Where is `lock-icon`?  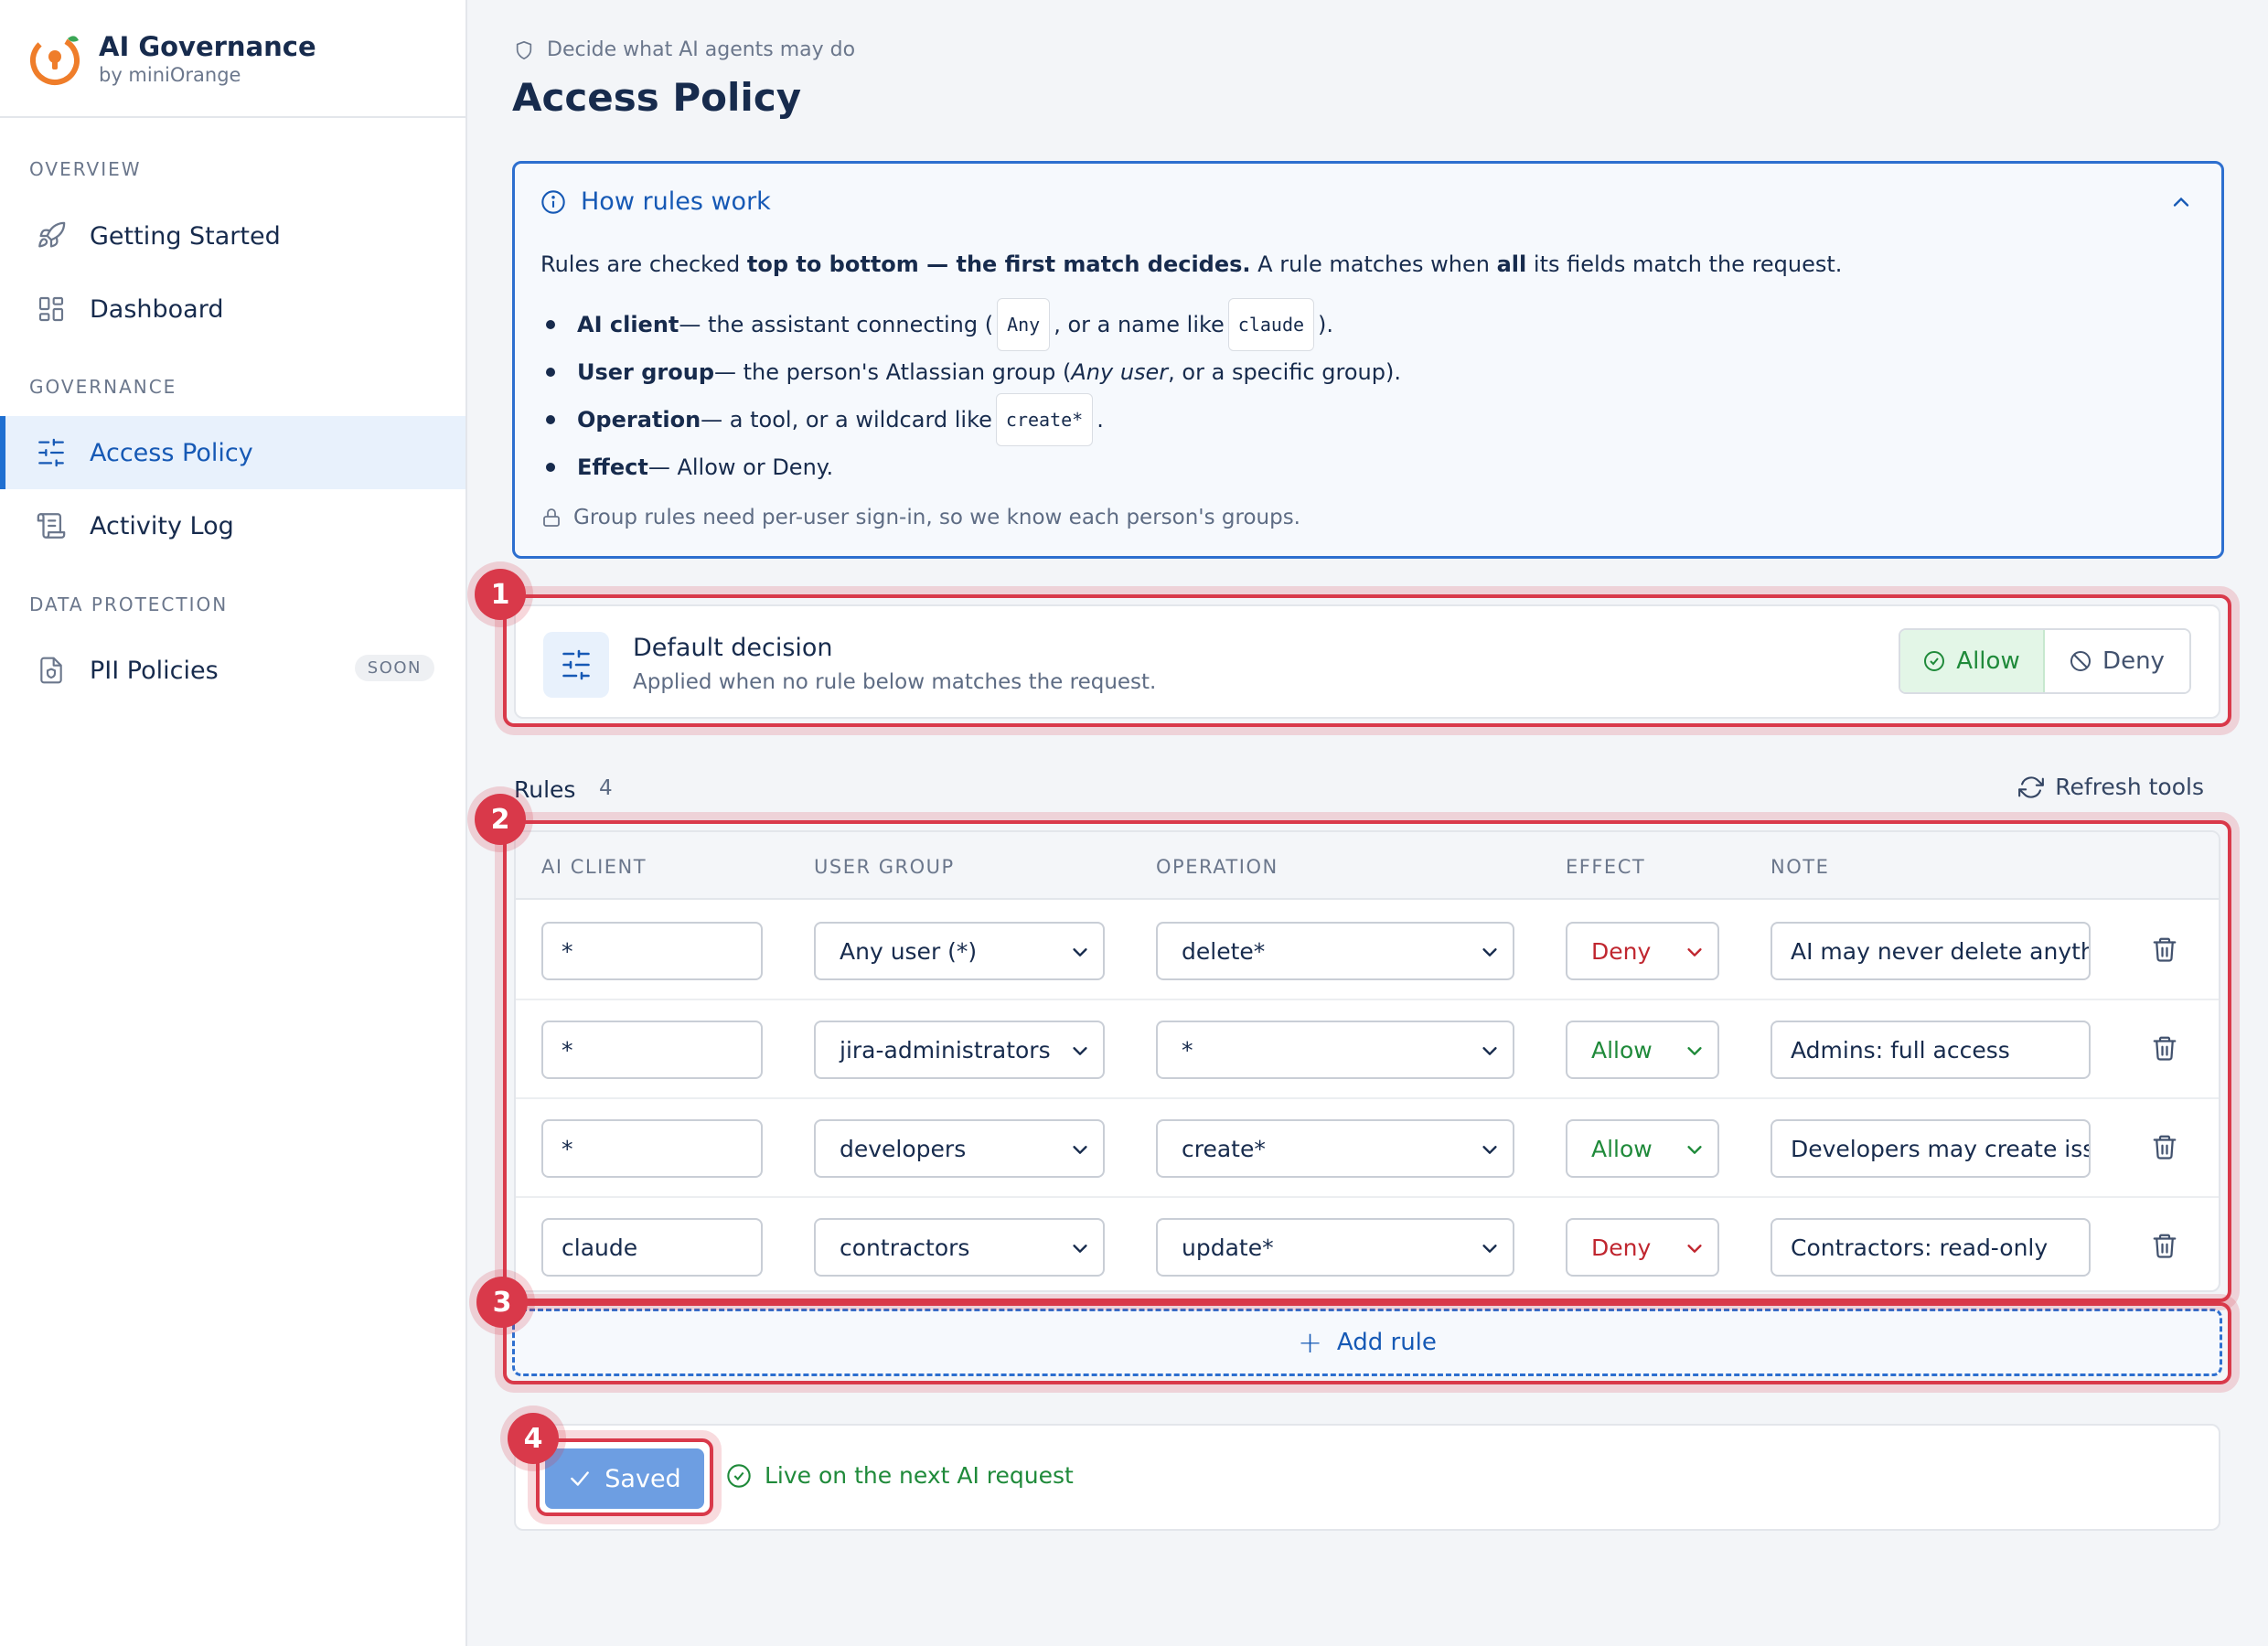
lock-icon is located at coordinates (551, 517).